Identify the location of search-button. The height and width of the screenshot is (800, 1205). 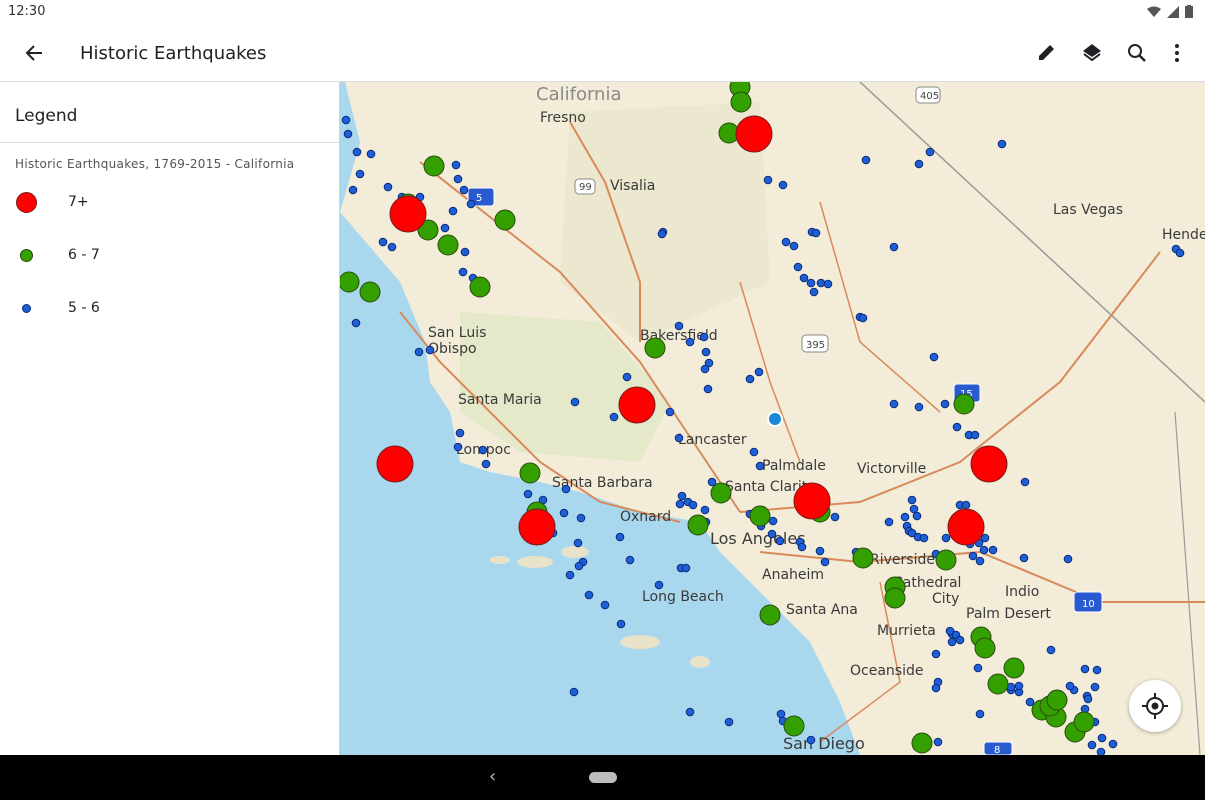
(1137, 53).